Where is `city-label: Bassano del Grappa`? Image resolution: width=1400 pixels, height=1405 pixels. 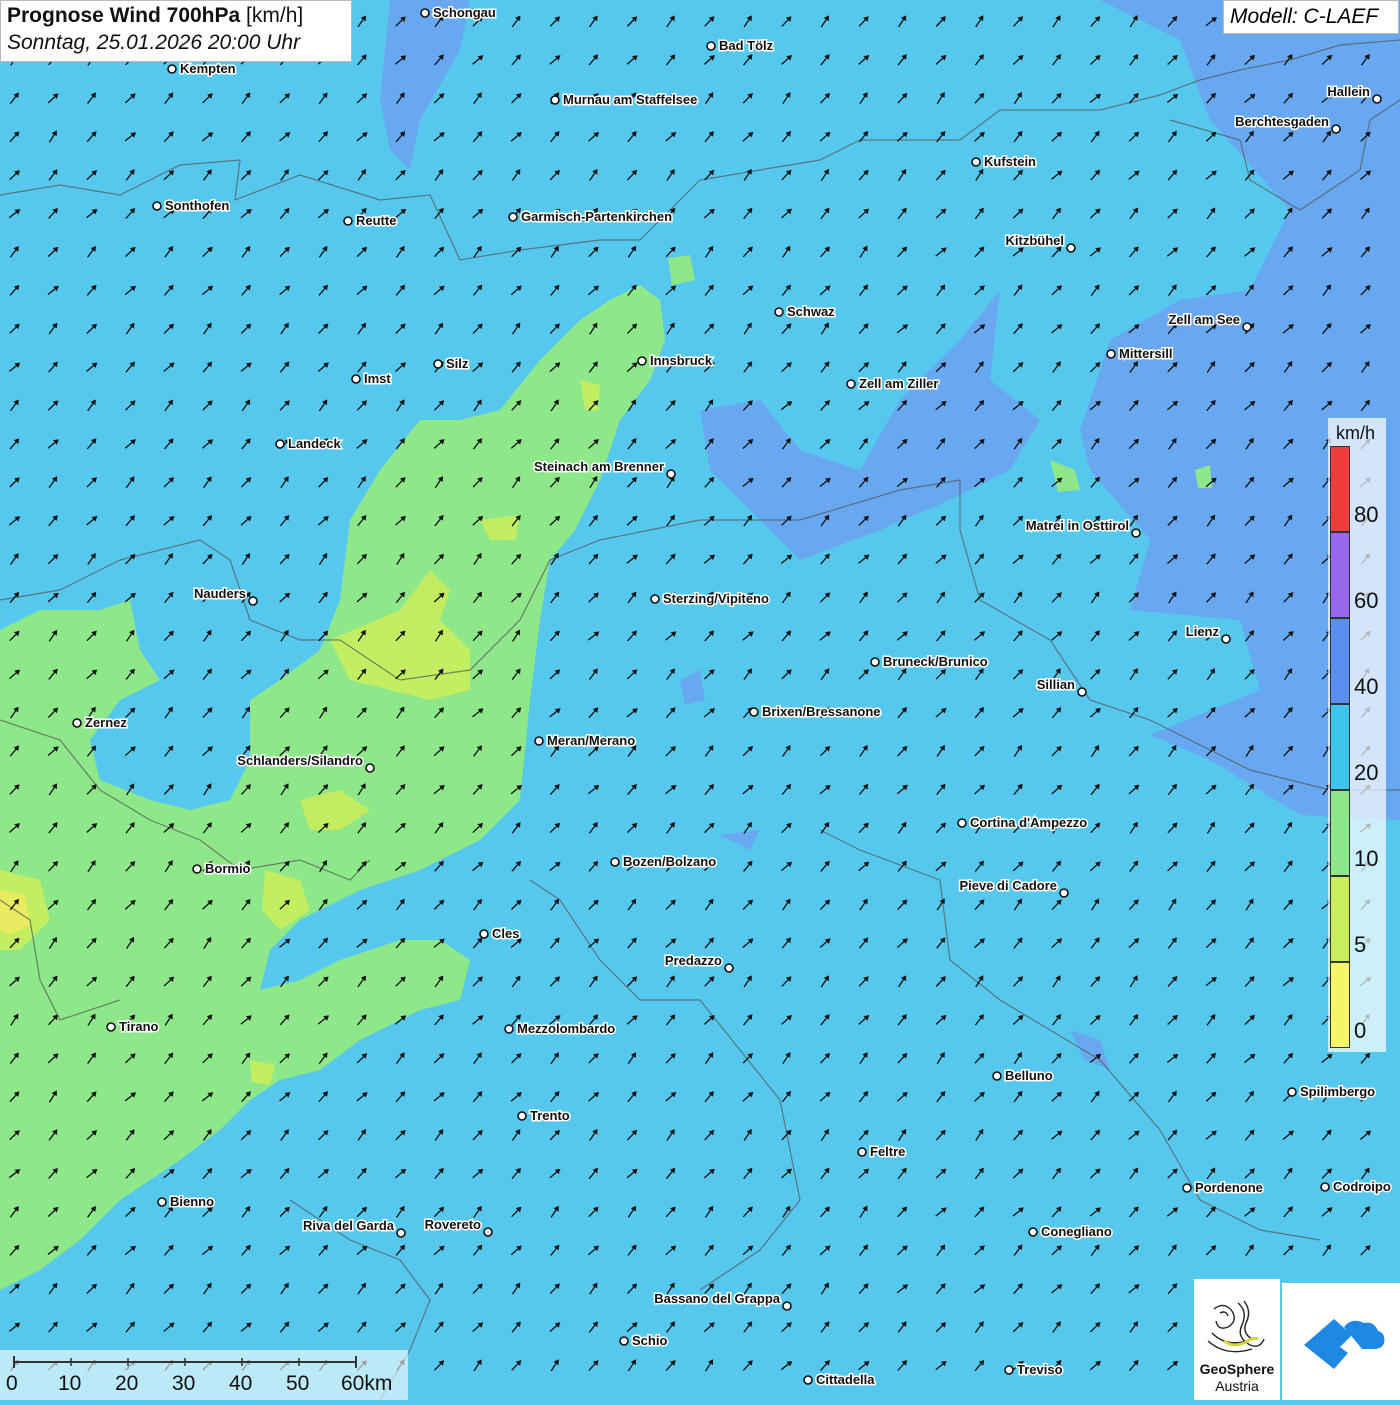
city-label: Bassano del Grappa is located at coordinates (717, 1298).